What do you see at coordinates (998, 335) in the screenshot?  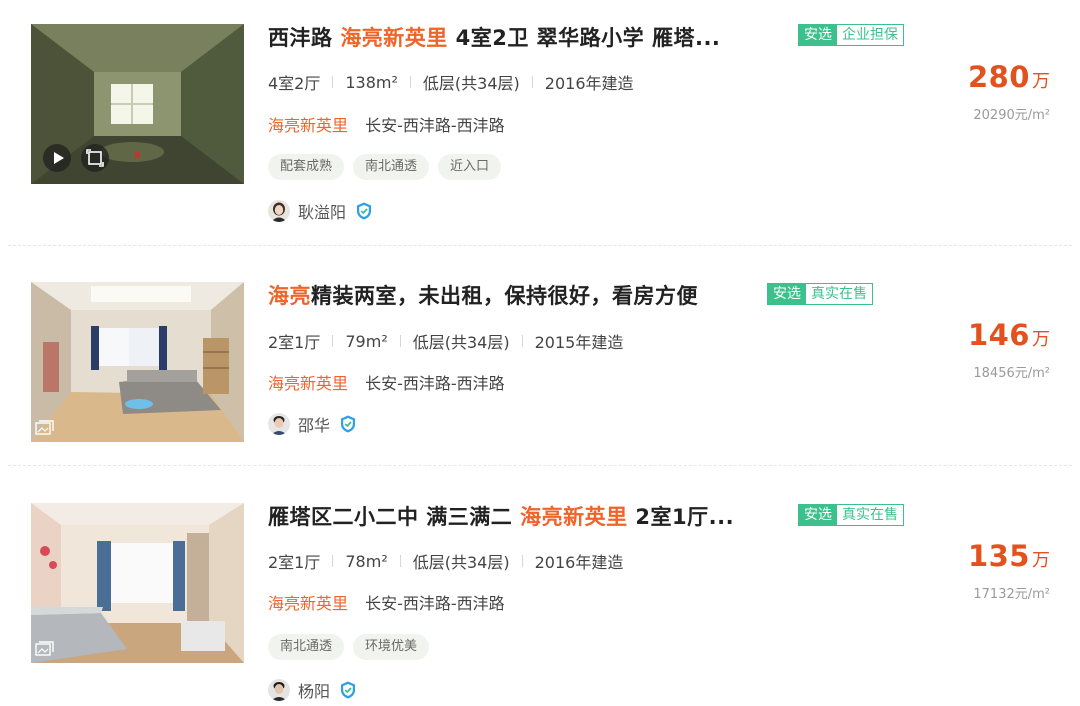 I see `price-value: 146` at bounding box center [998, 335].